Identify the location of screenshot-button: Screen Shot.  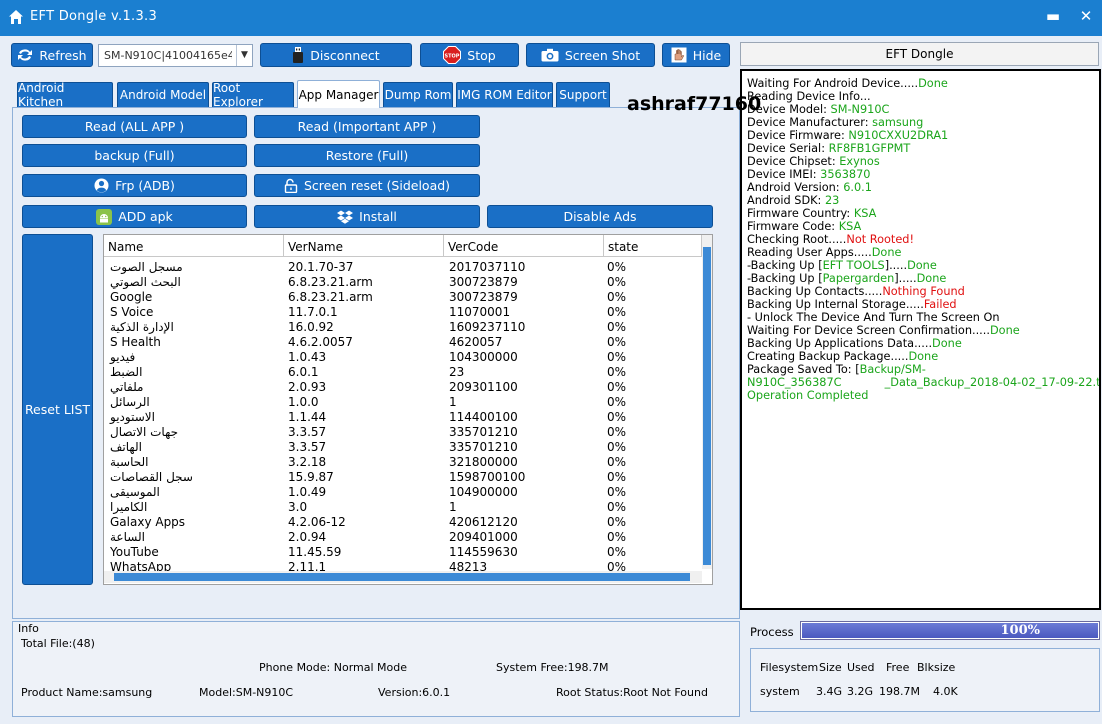
(590, 55).